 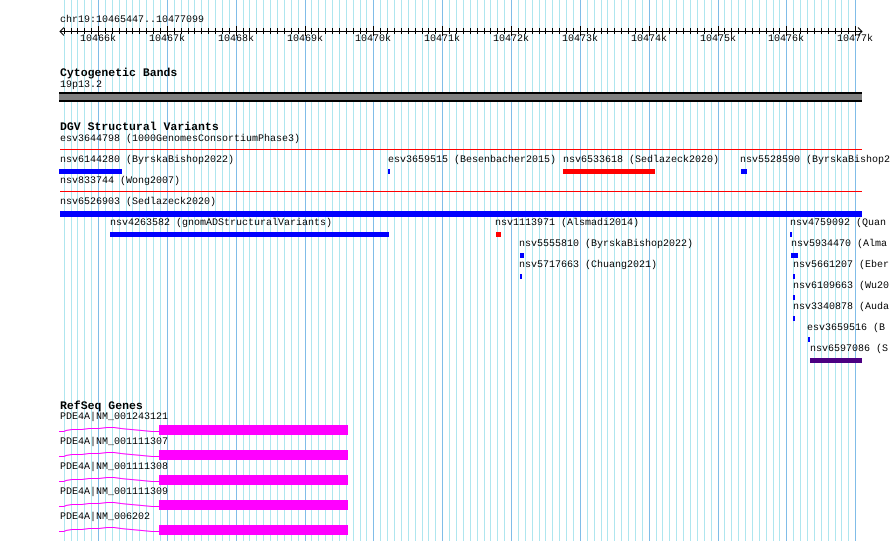 I want to click on variant-label: esv3644798 (1000GenomesConsortiumPhase3), so click(x=180, y=140).